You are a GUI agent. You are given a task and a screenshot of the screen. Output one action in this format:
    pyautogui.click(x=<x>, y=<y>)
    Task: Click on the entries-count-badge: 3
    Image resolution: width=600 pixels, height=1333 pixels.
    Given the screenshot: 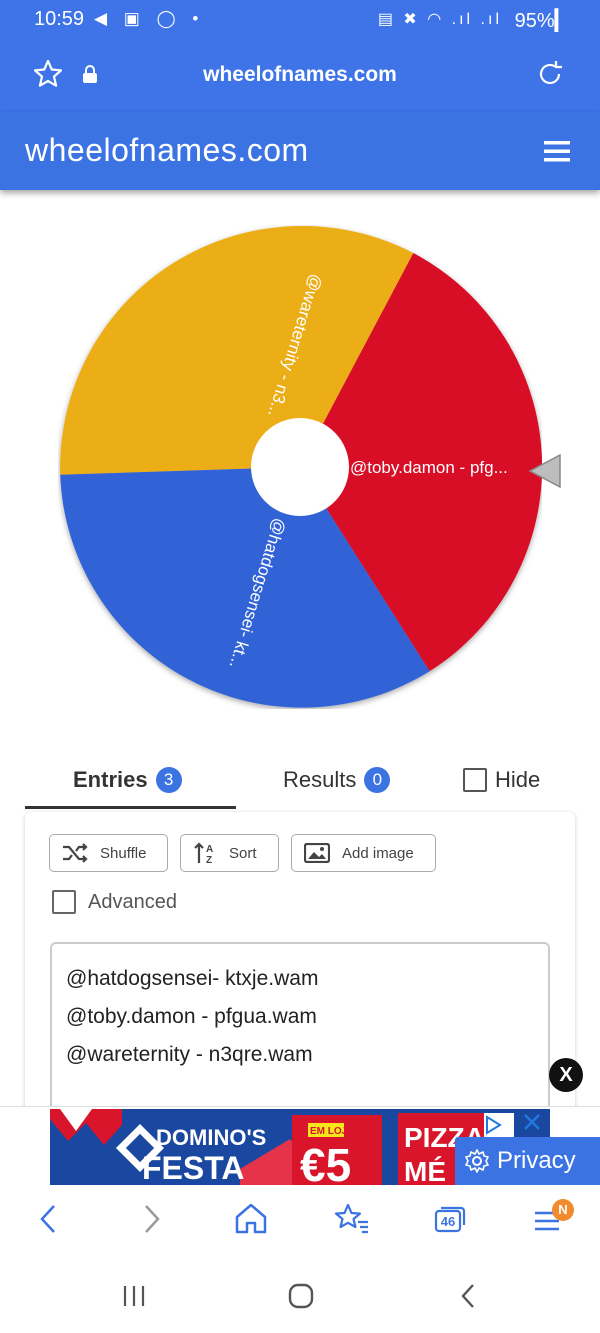 What is the action you would take?
    pyautogui.click(x=168, y=780)
    